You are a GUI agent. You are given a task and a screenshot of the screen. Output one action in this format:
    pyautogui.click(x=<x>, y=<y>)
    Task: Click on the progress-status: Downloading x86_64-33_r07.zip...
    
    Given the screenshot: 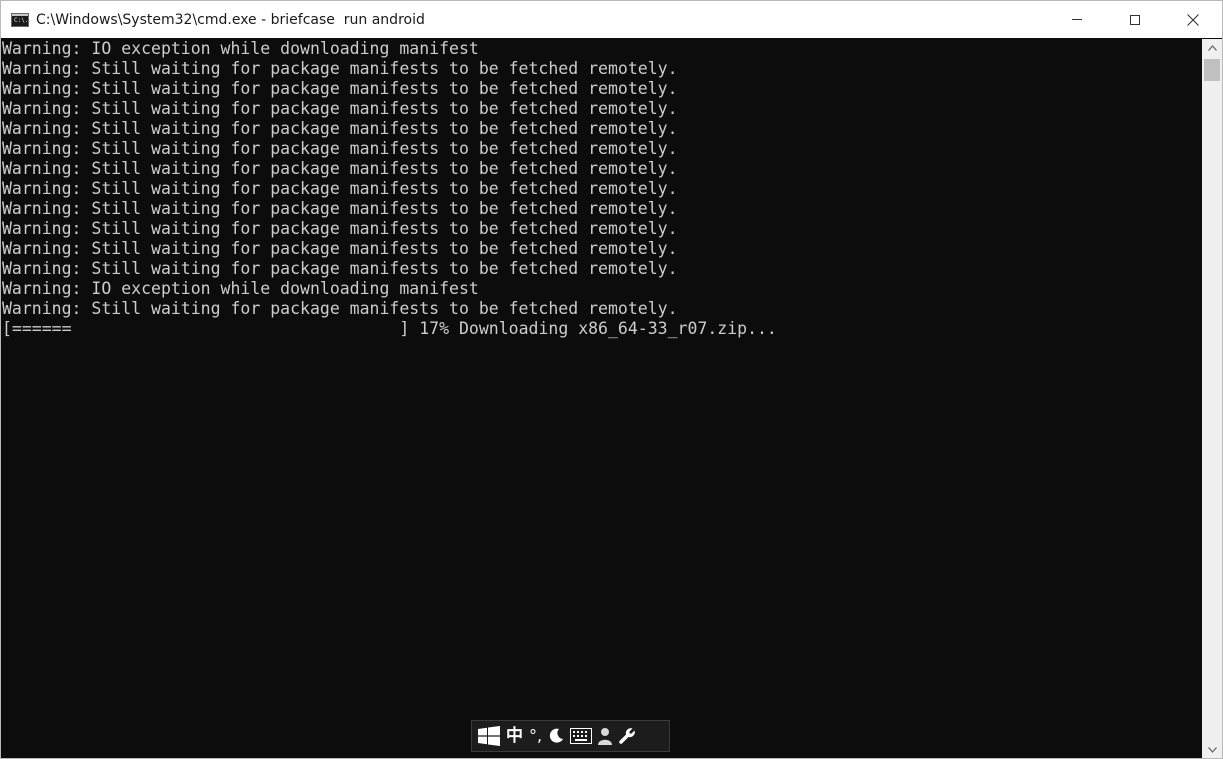 What is the action you would take?
    pyautogui.click(x=617, y=328)
    